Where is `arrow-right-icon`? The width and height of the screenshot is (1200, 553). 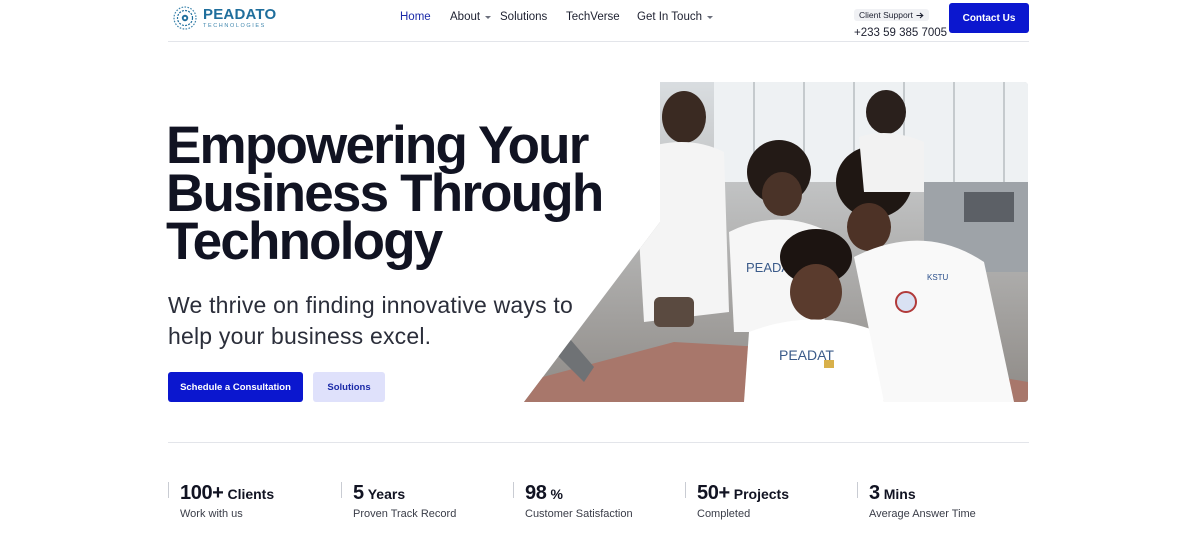
arrow-right-icon is located at coordinates (920, 15).